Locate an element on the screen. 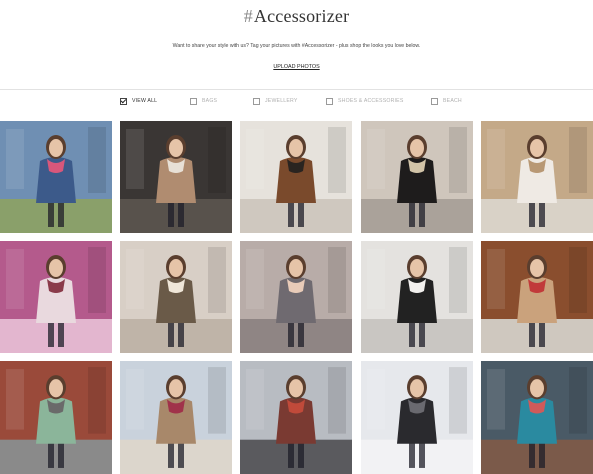 The height and width of the screenshot is (474, 593). photo-woman-offshoulder-top-image is located at coordinates (296, 297).